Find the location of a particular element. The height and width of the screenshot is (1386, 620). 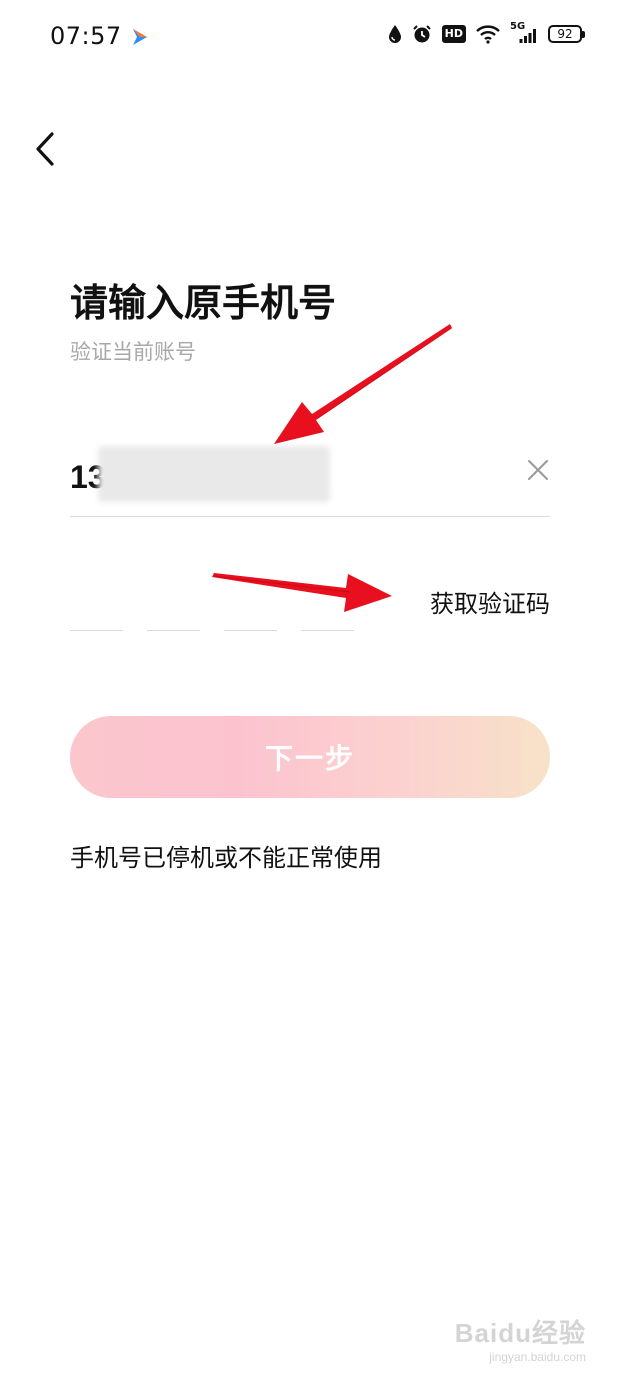

water-drop-icon is located at coordinates (395, 34).